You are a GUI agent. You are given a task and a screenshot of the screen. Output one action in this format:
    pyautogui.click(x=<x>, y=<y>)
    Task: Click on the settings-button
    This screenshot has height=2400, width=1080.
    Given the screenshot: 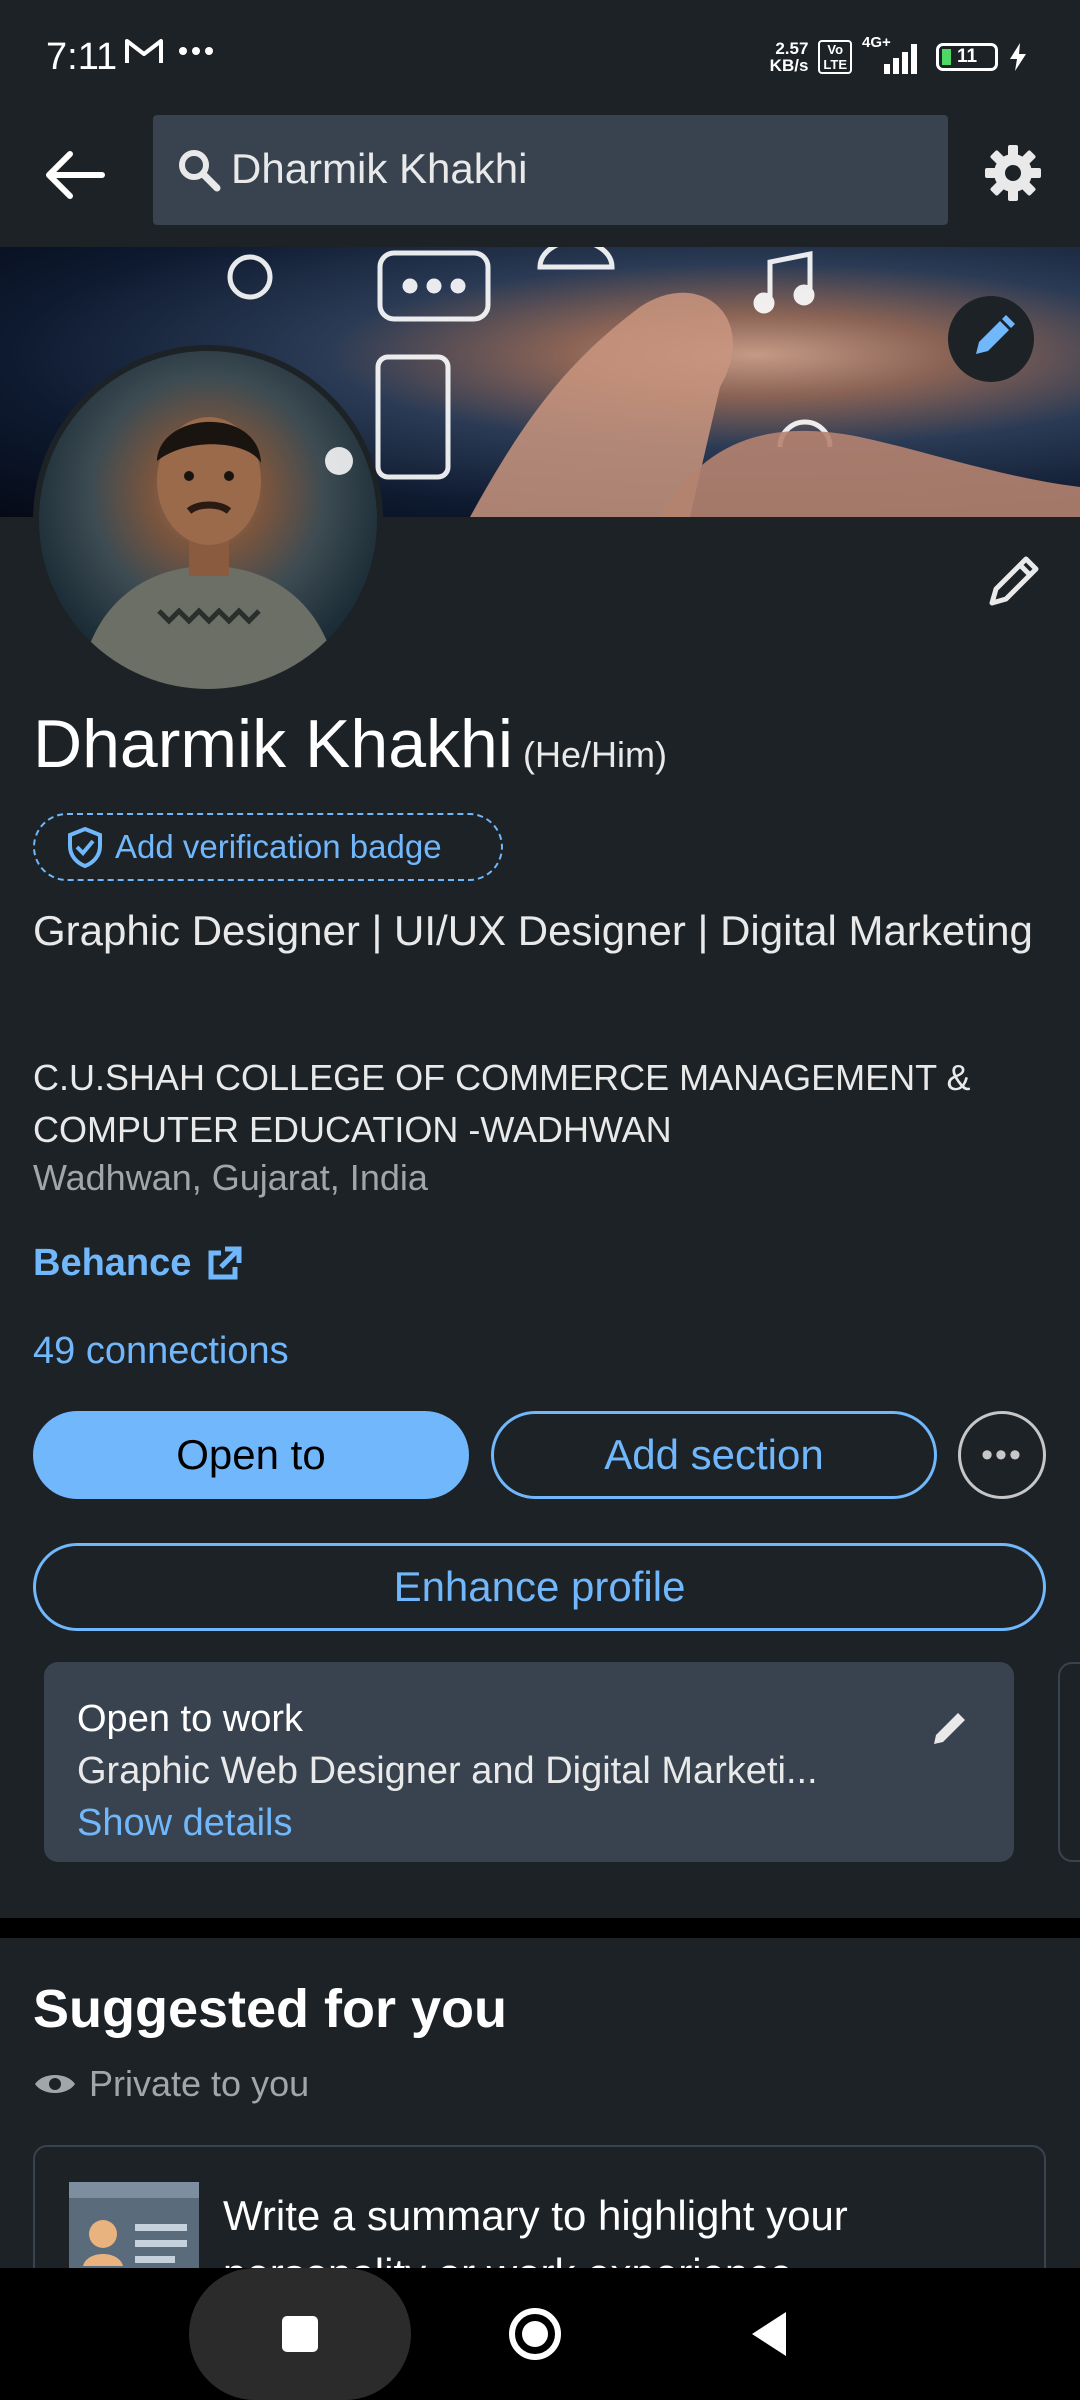 What is the action you would take?
    pyautogui.click(x=1013, y=173)
    